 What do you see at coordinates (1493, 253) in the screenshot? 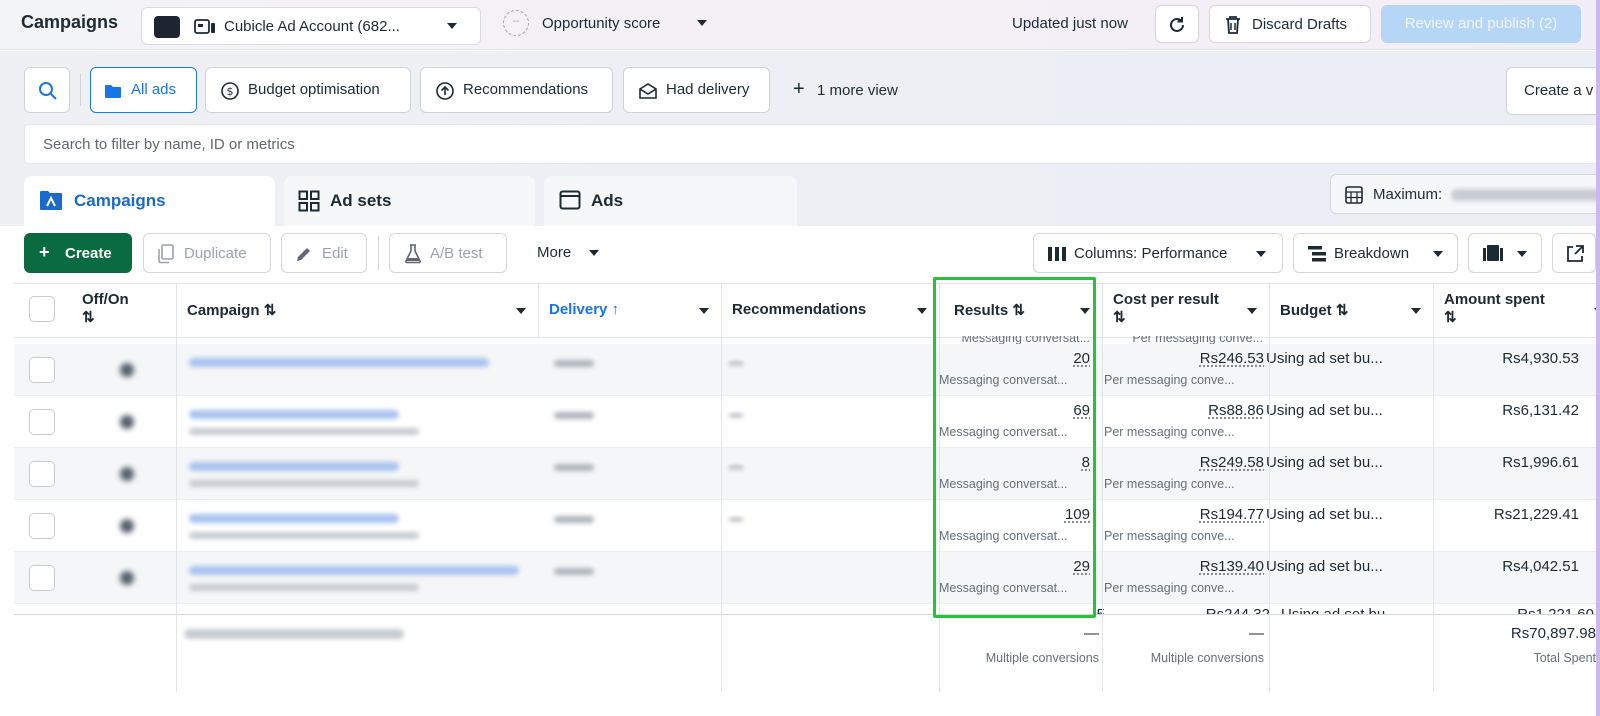
I see `reports-icon` at bounding box center [1493, 253].